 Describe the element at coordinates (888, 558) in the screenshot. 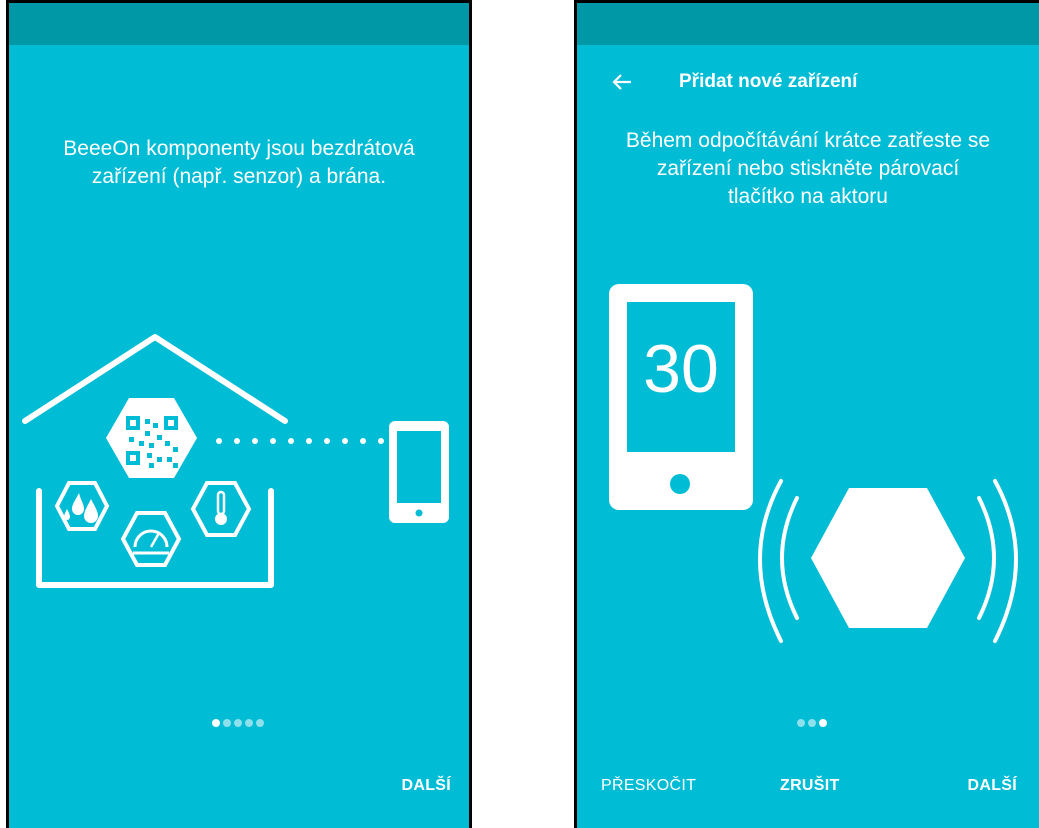

I see `device-hexagon-icon` at that location.